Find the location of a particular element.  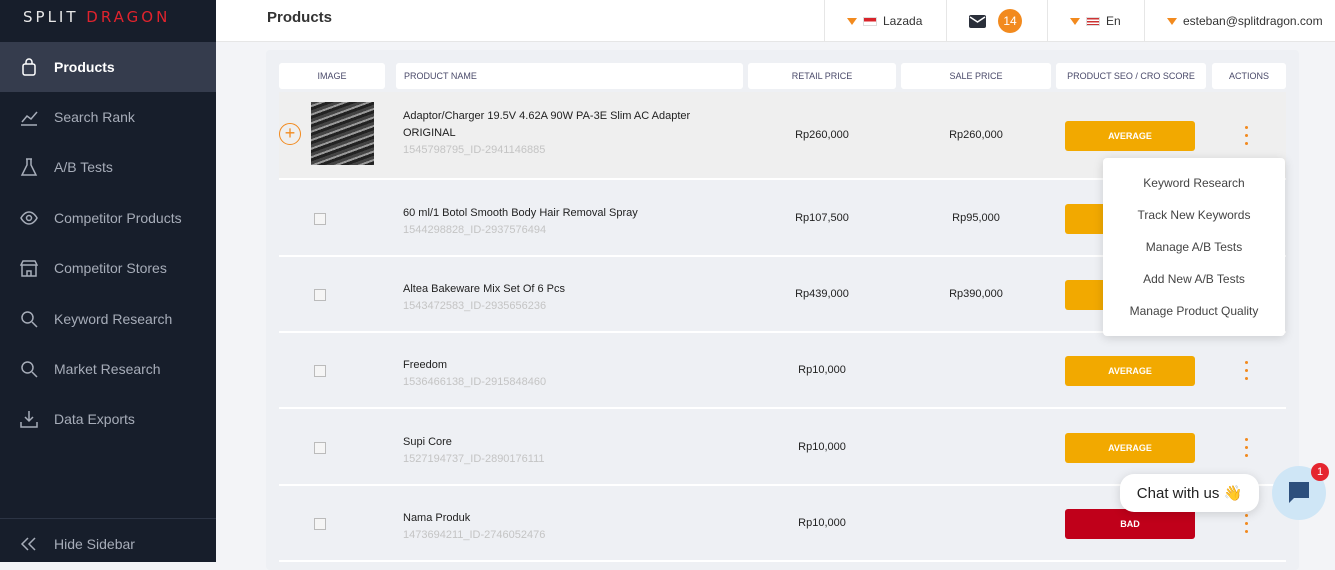

sidebar-item-products: Products is located at coordinates (108, 67).